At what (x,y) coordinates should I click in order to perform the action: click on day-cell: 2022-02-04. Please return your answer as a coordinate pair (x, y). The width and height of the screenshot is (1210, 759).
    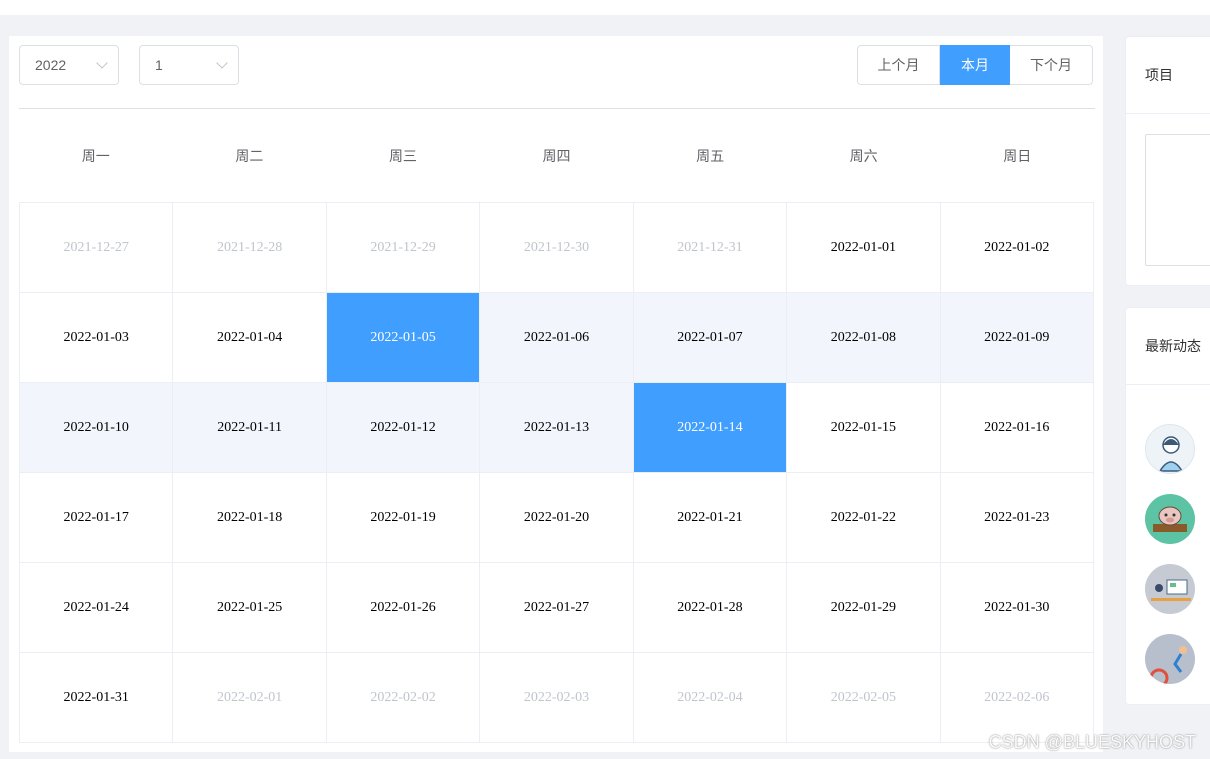
    Looking at the image, I should click on (710, 698).